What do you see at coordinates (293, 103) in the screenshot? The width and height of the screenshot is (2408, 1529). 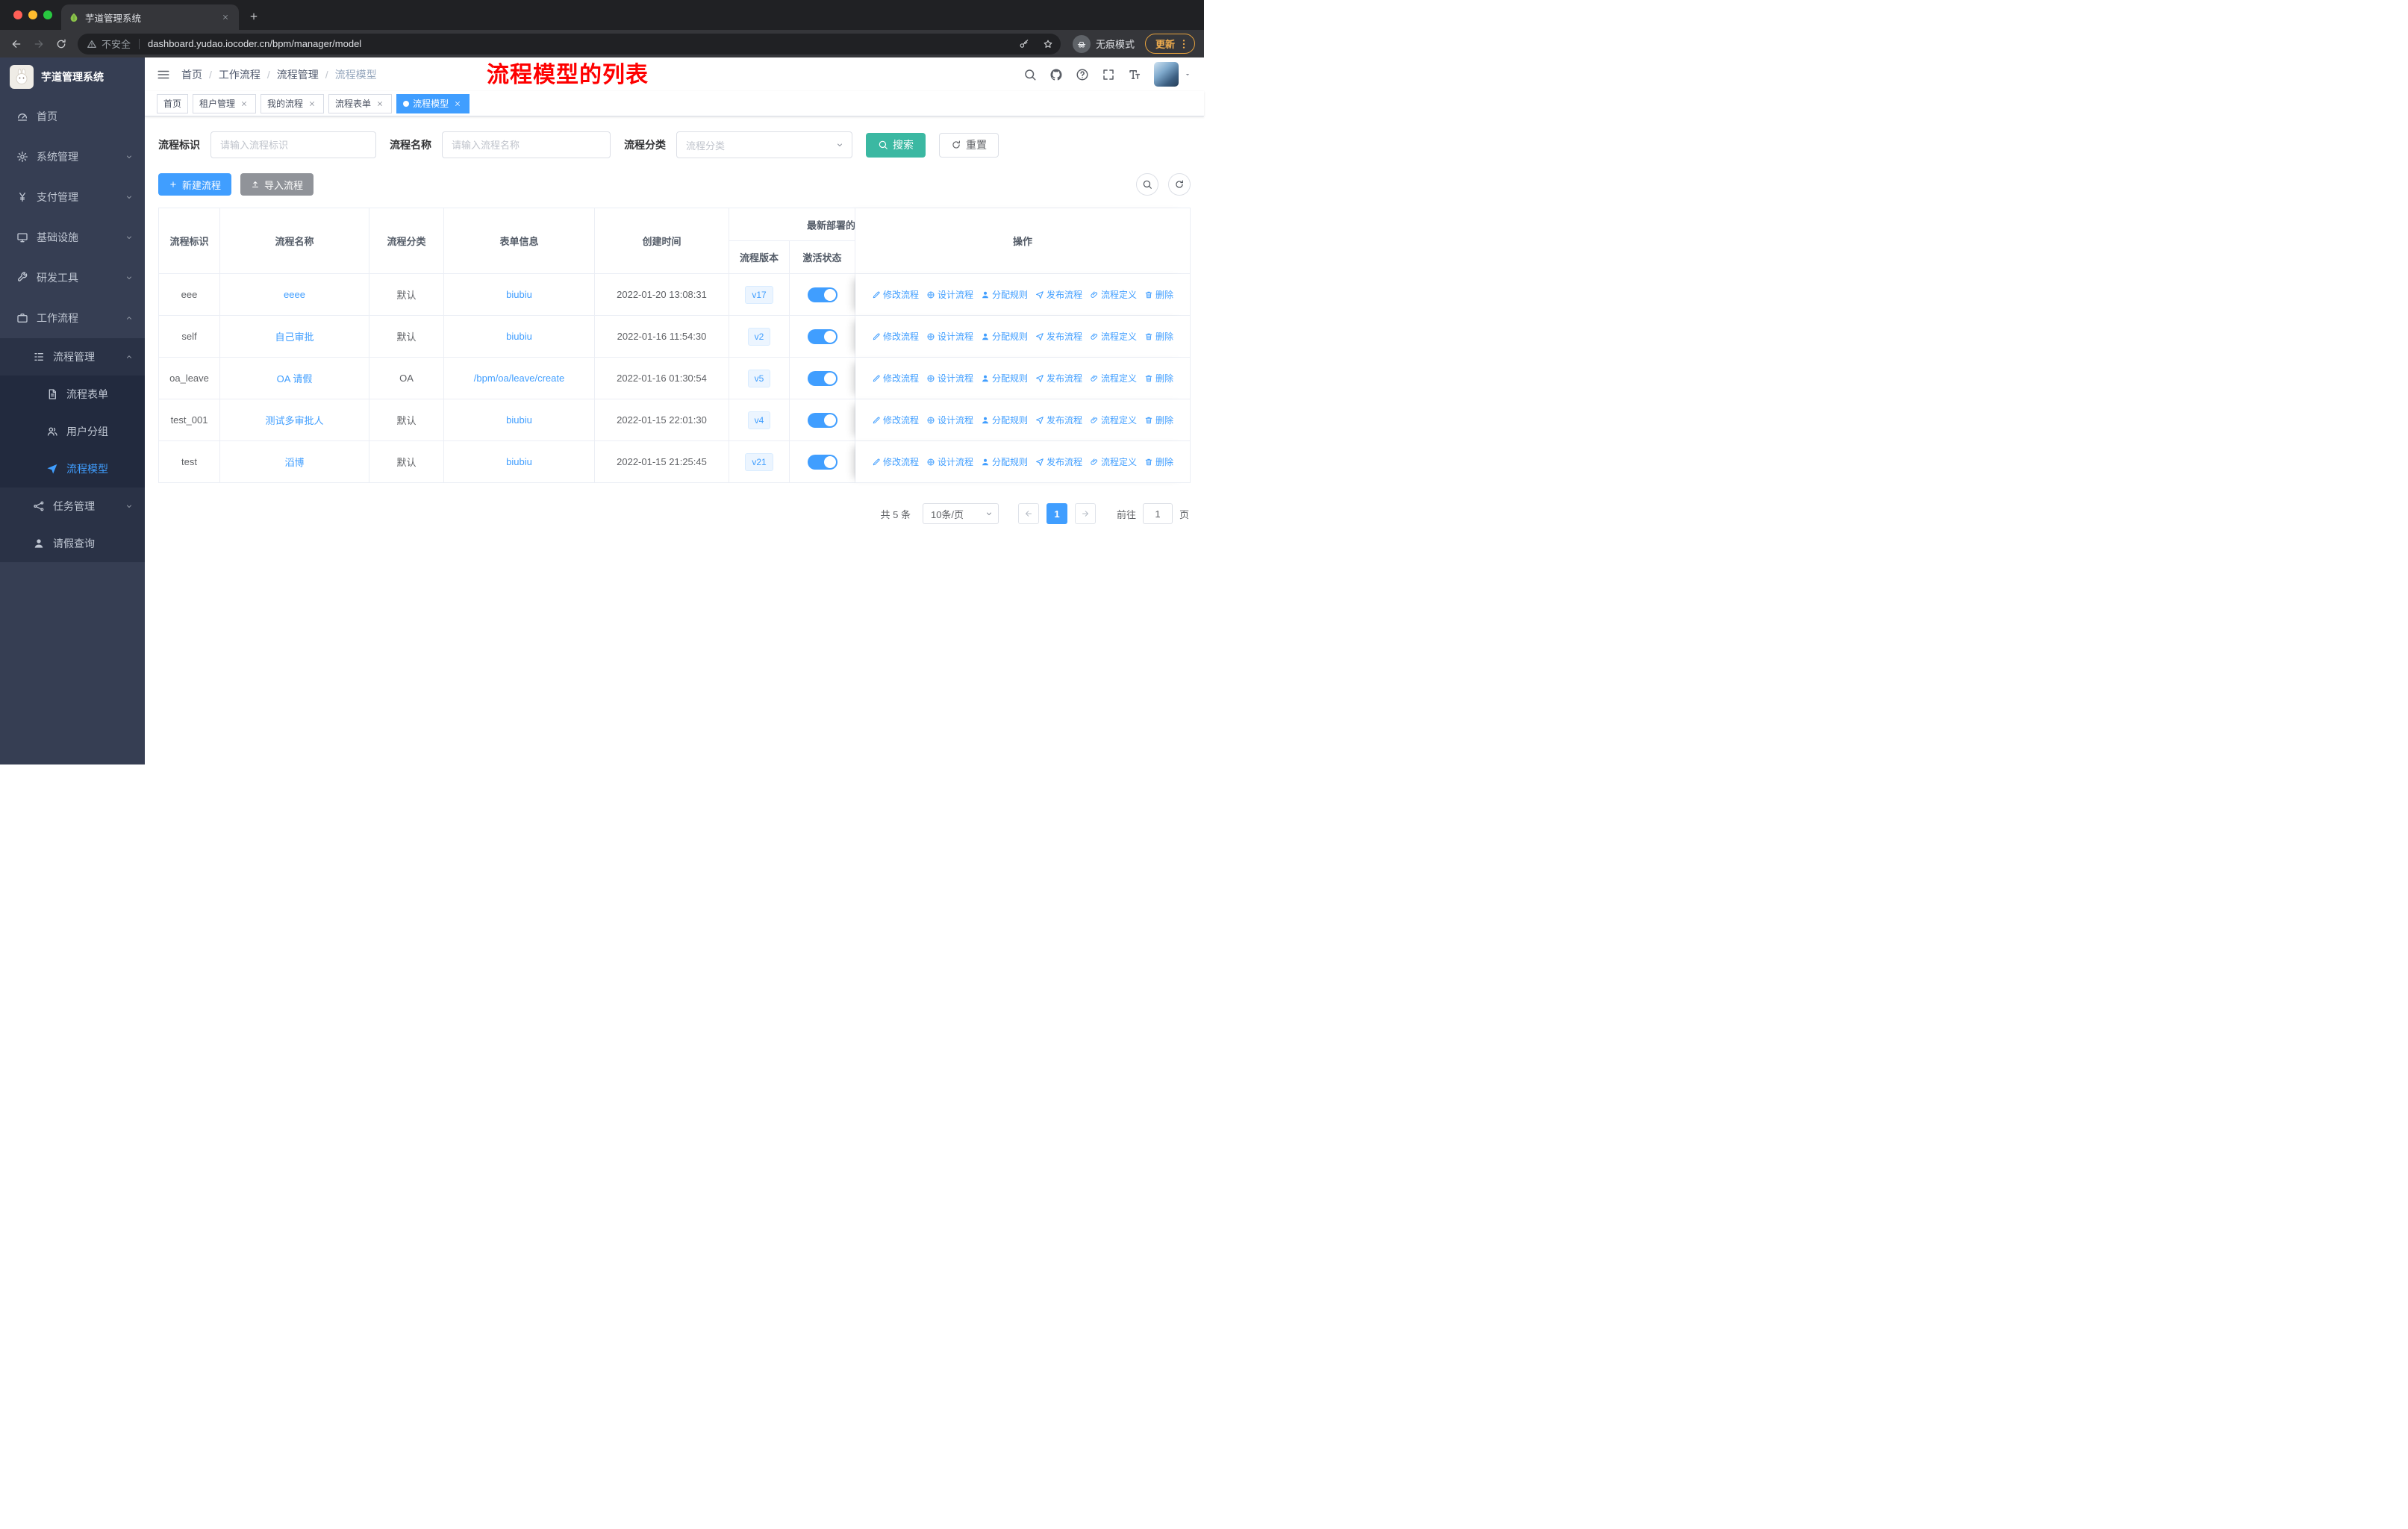 I see `tag-my-process: 我的流程` at bounding box center [293, 103].